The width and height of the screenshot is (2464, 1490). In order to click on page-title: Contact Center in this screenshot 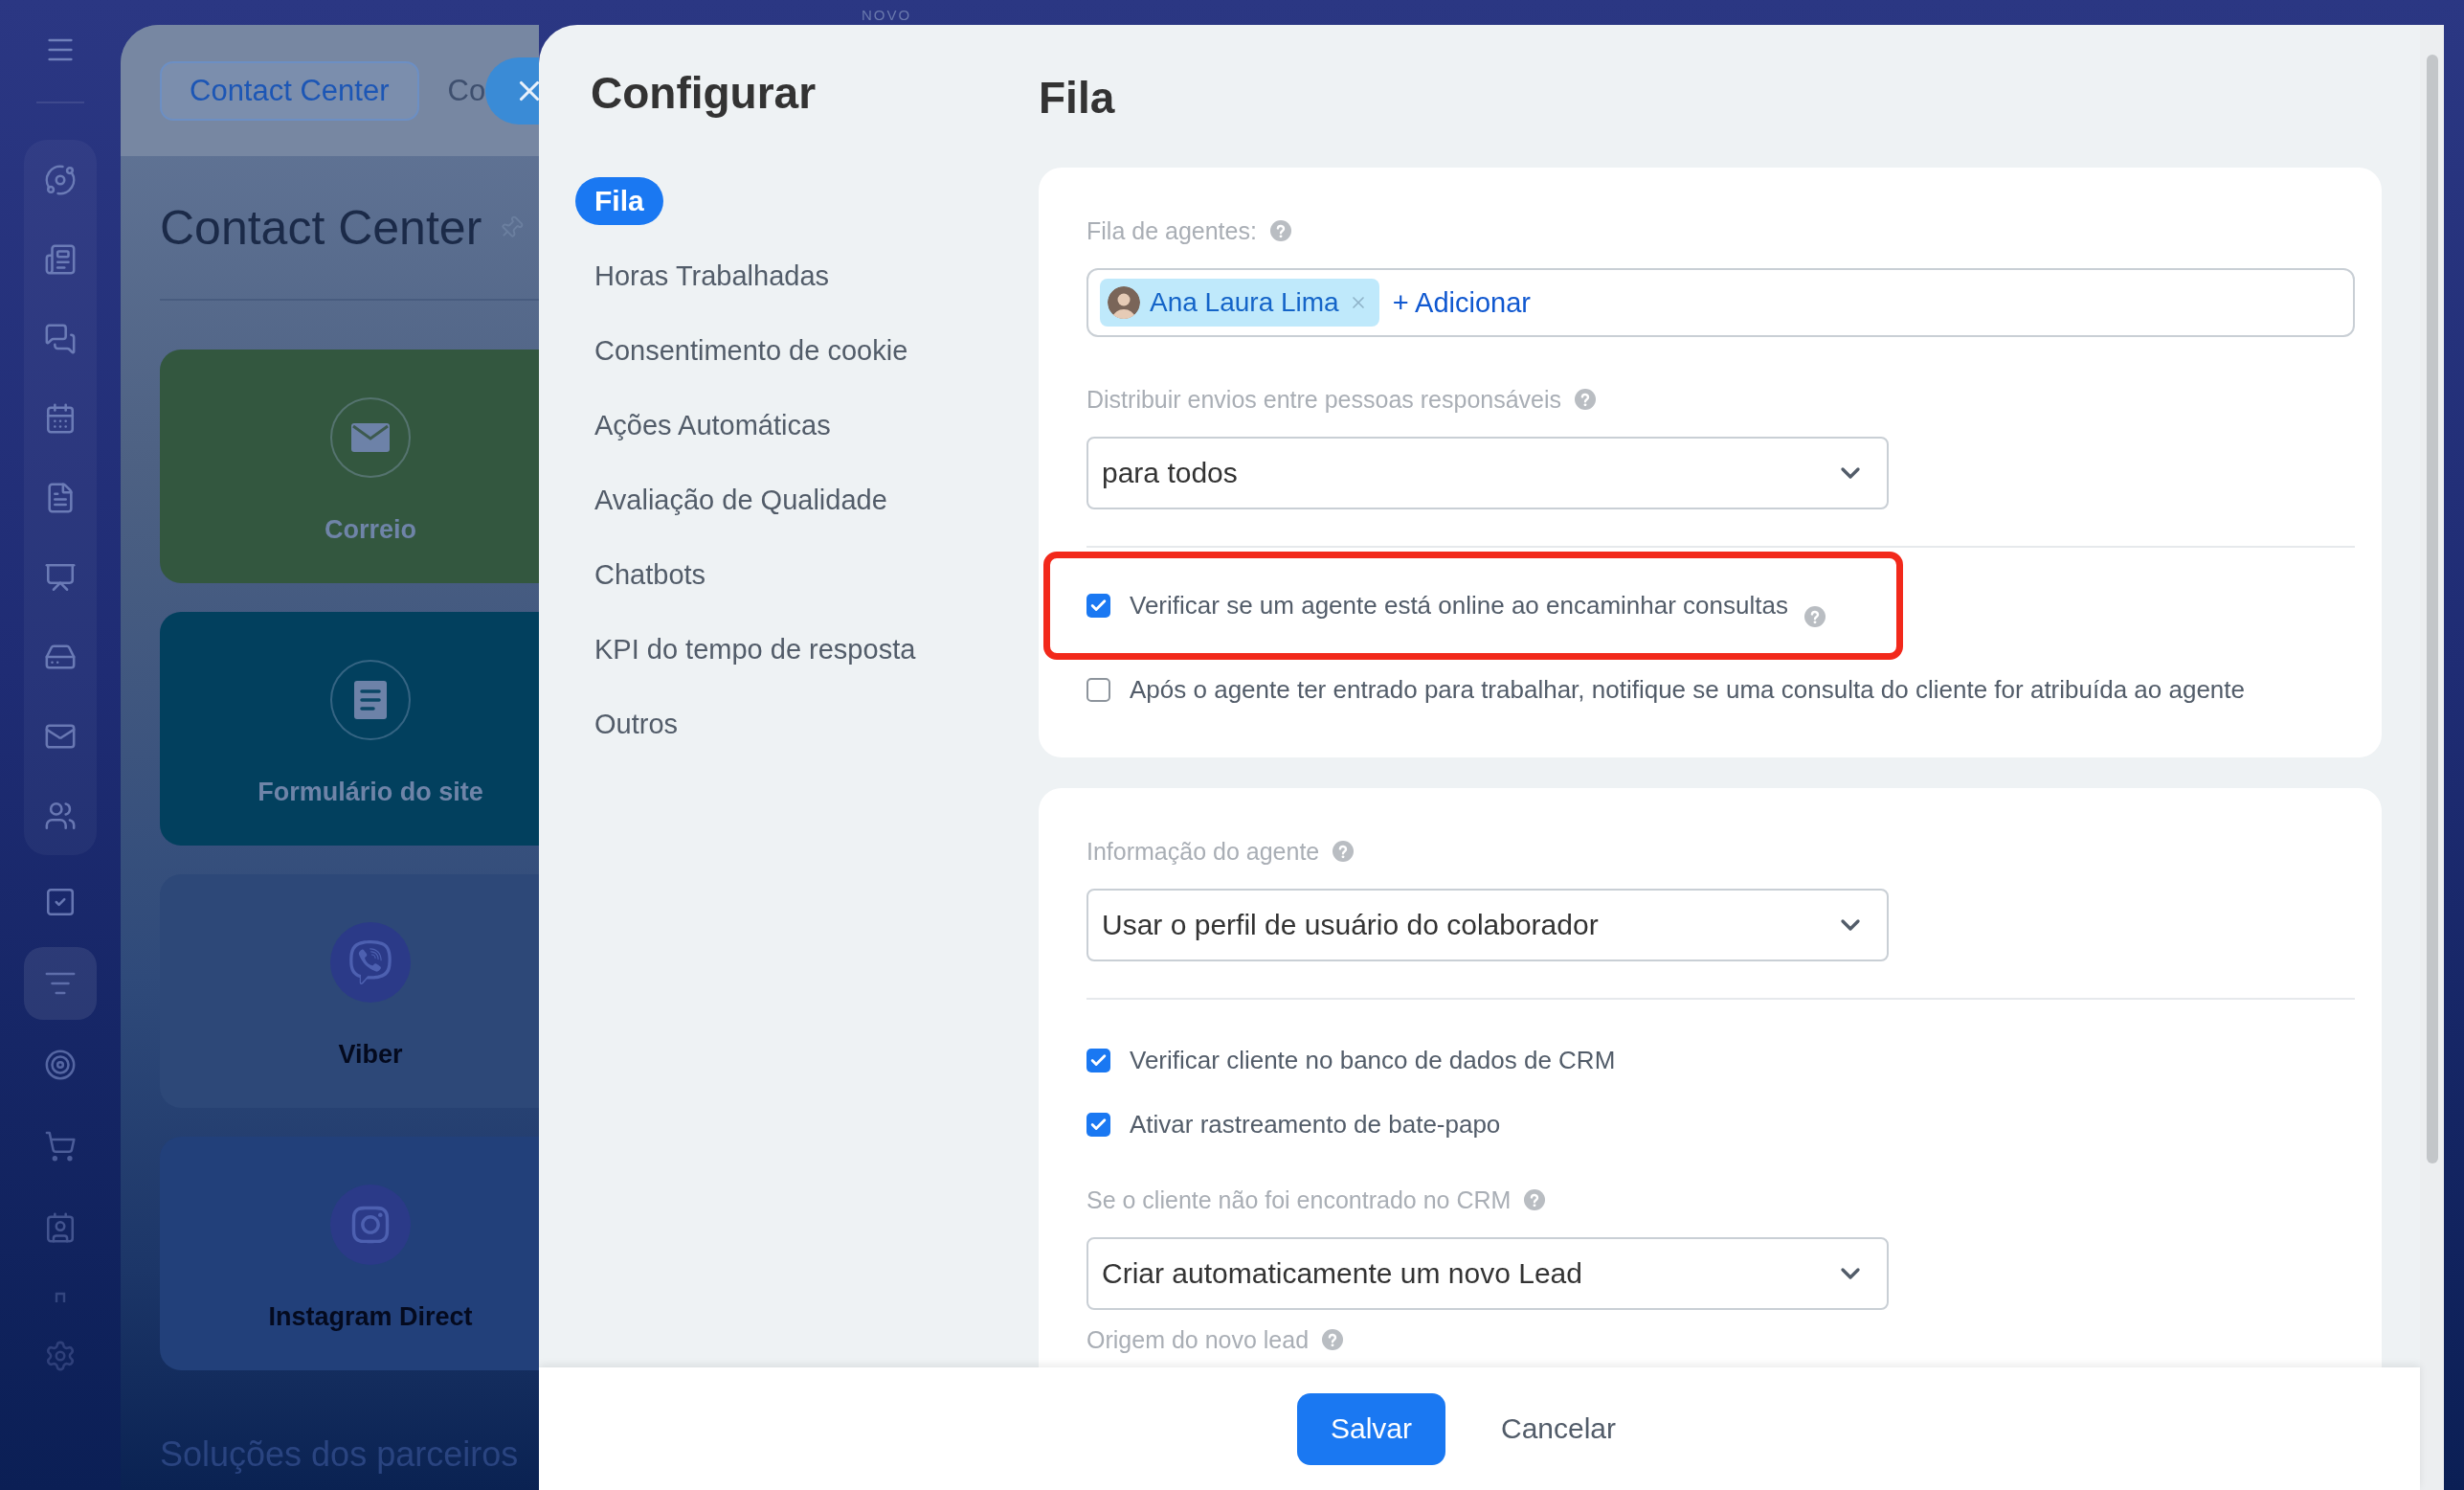, I will do `click(321, 229)`.